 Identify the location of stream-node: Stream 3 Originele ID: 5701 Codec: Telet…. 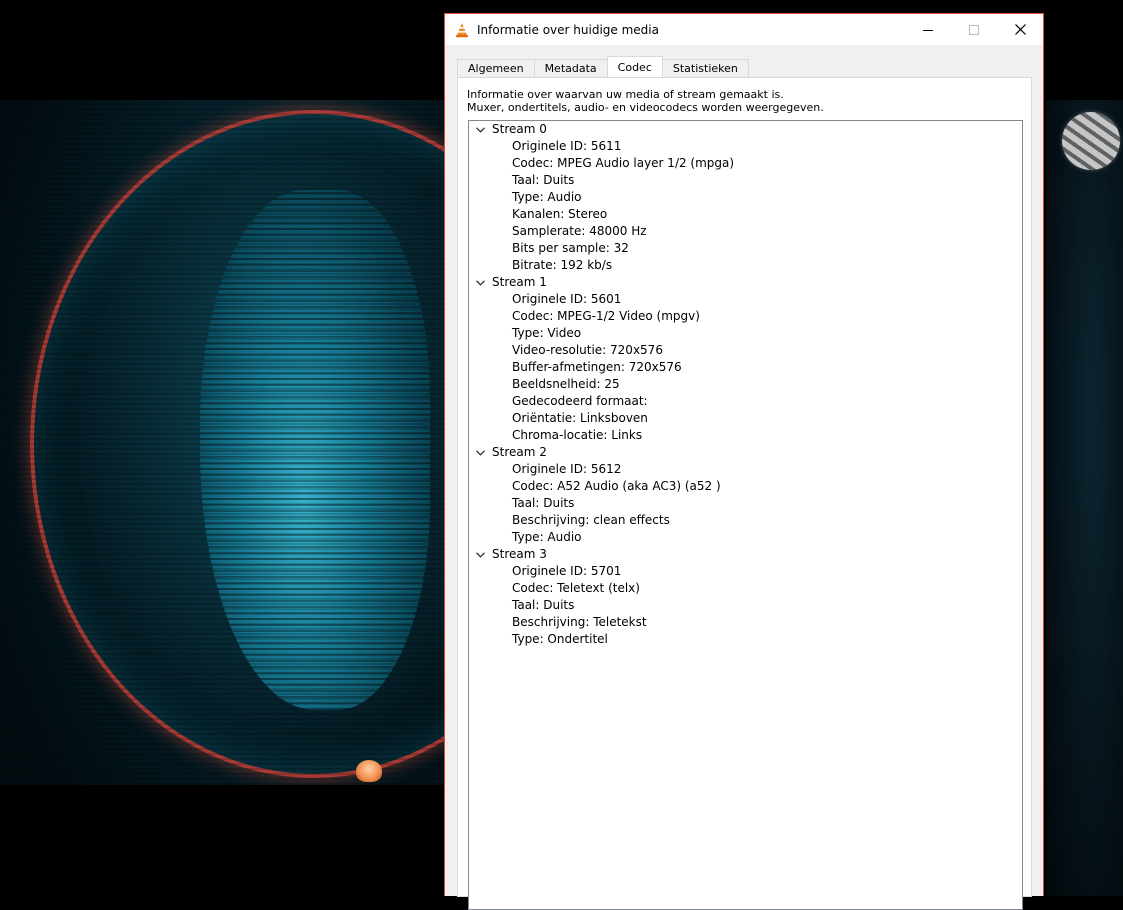
(745, 597).